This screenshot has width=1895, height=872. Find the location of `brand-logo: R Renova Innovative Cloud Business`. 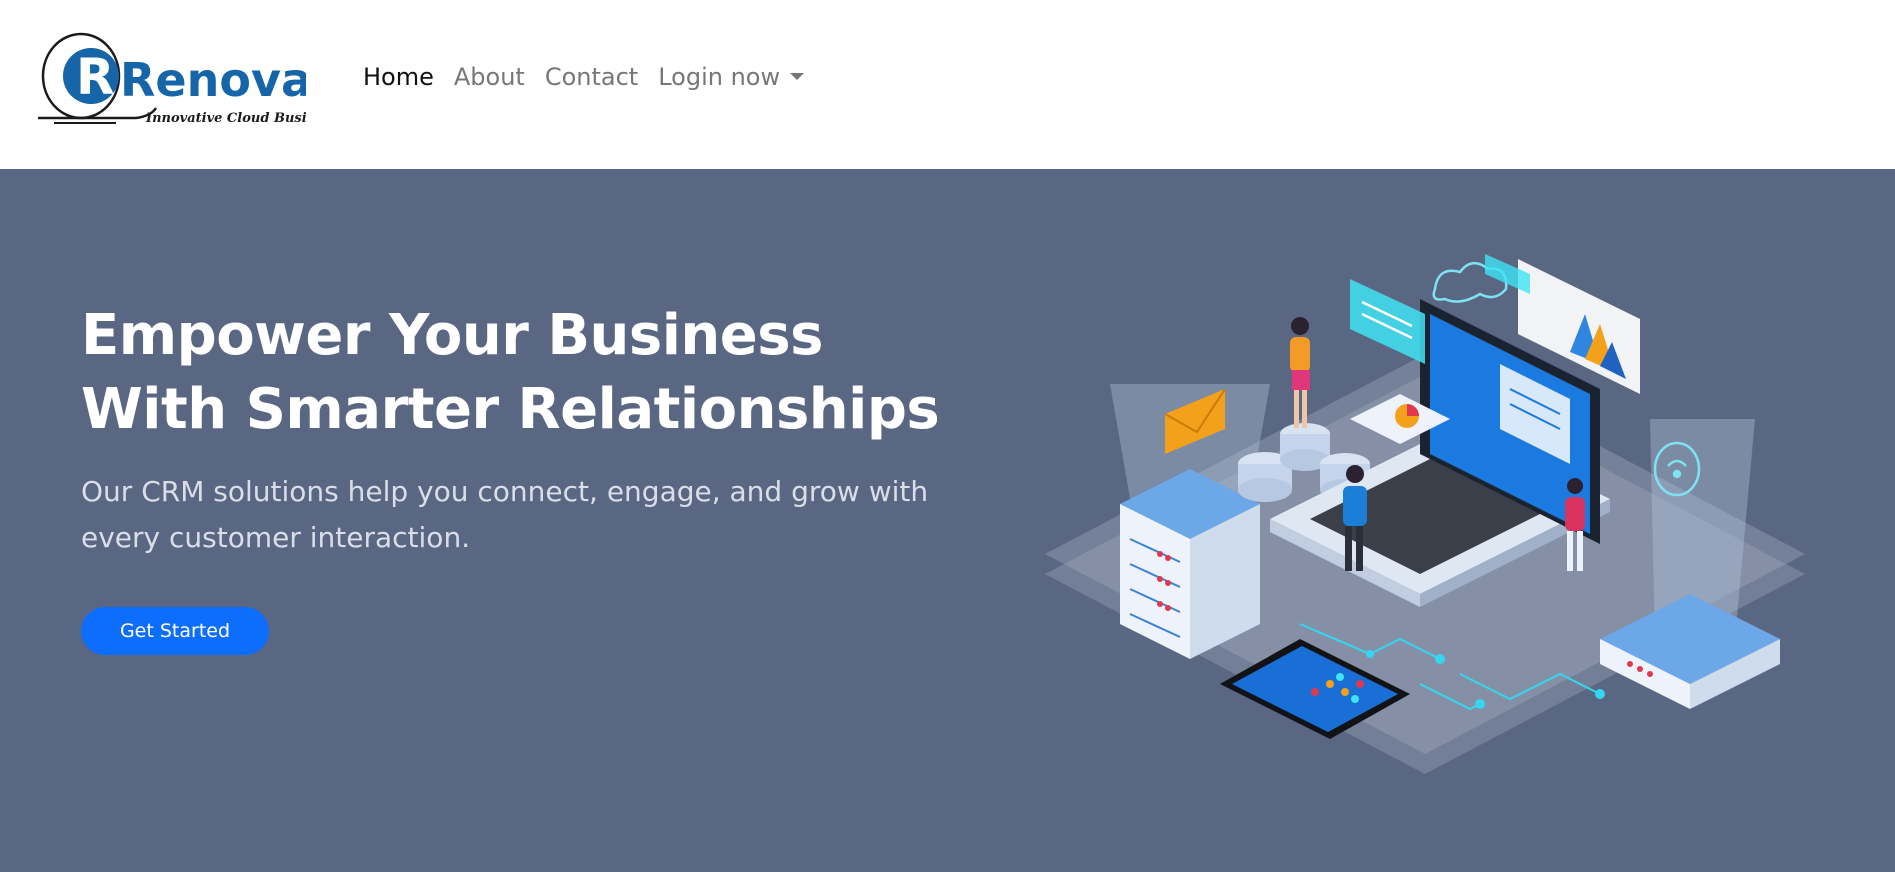

brand-logo: R Renova Innovative Cloud Business is located at coordinates (188, 80).